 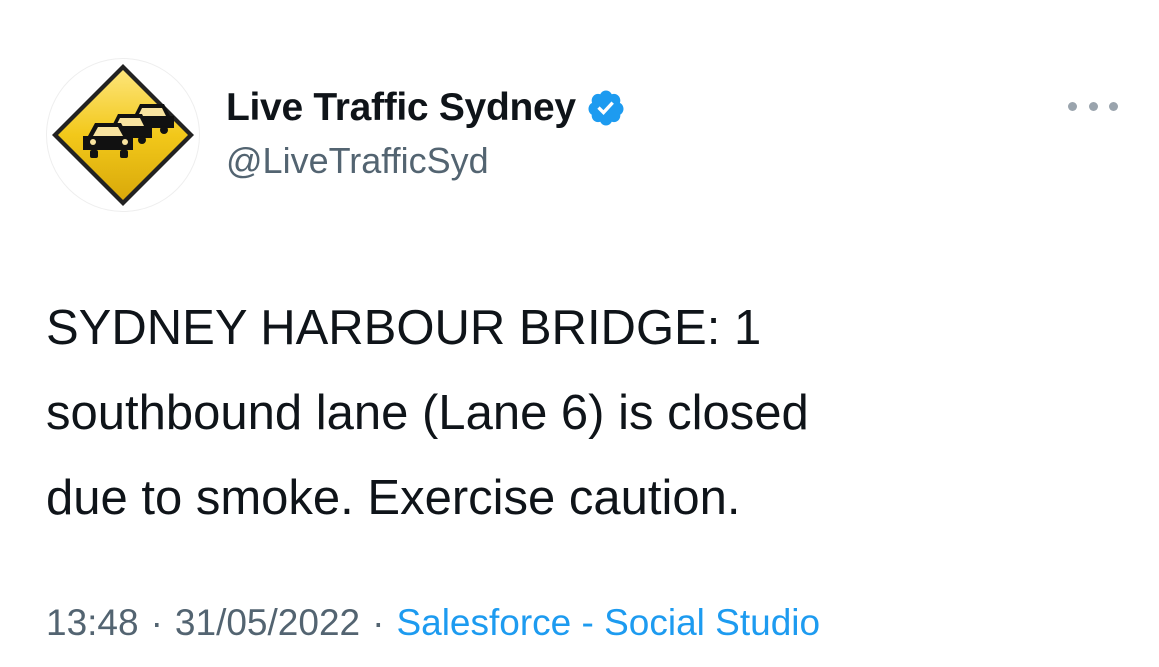 I want to click on avatar, so click(x=123, y=135).